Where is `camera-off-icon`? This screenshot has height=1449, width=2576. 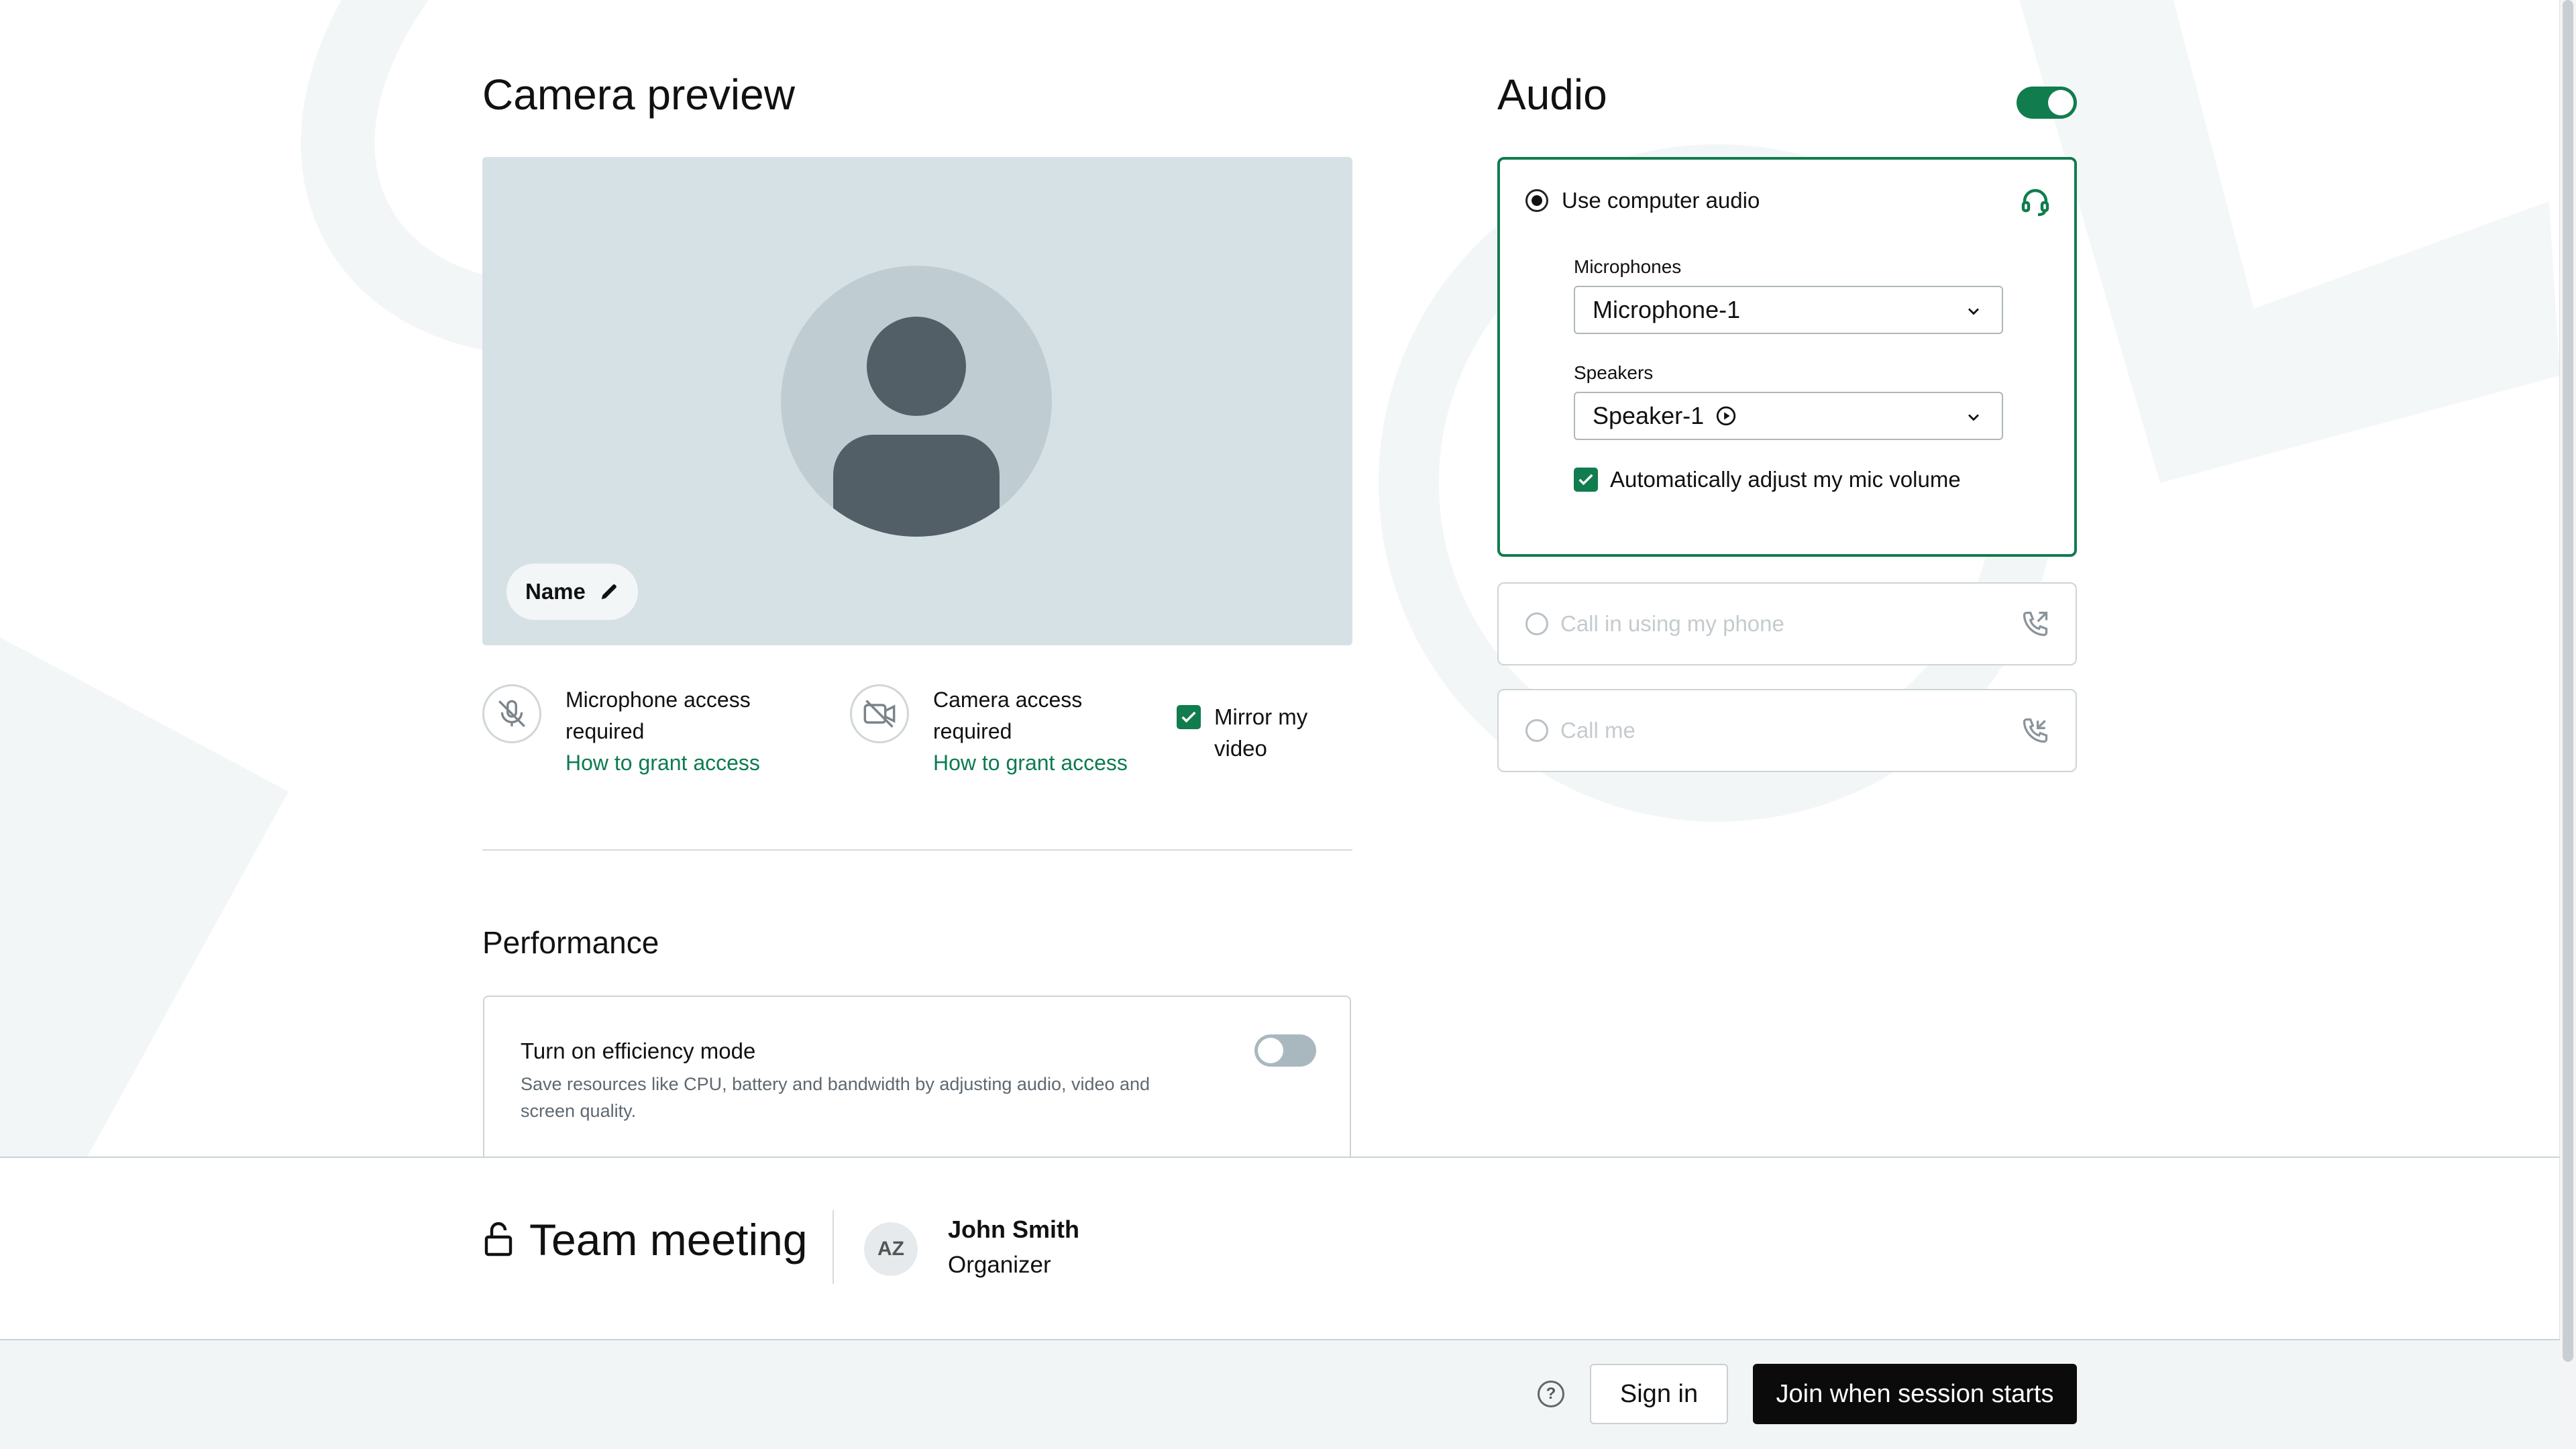 camera-off-icon is located at coordinates (879, 713).